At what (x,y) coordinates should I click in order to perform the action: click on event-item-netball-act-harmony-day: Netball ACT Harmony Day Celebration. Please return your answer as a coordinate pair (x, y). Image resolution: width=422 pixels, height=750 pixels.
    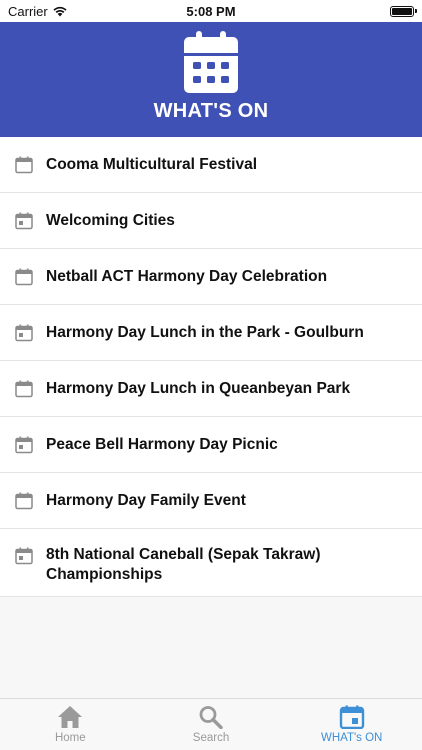
    Looking at the image, I should click on (211, 277).